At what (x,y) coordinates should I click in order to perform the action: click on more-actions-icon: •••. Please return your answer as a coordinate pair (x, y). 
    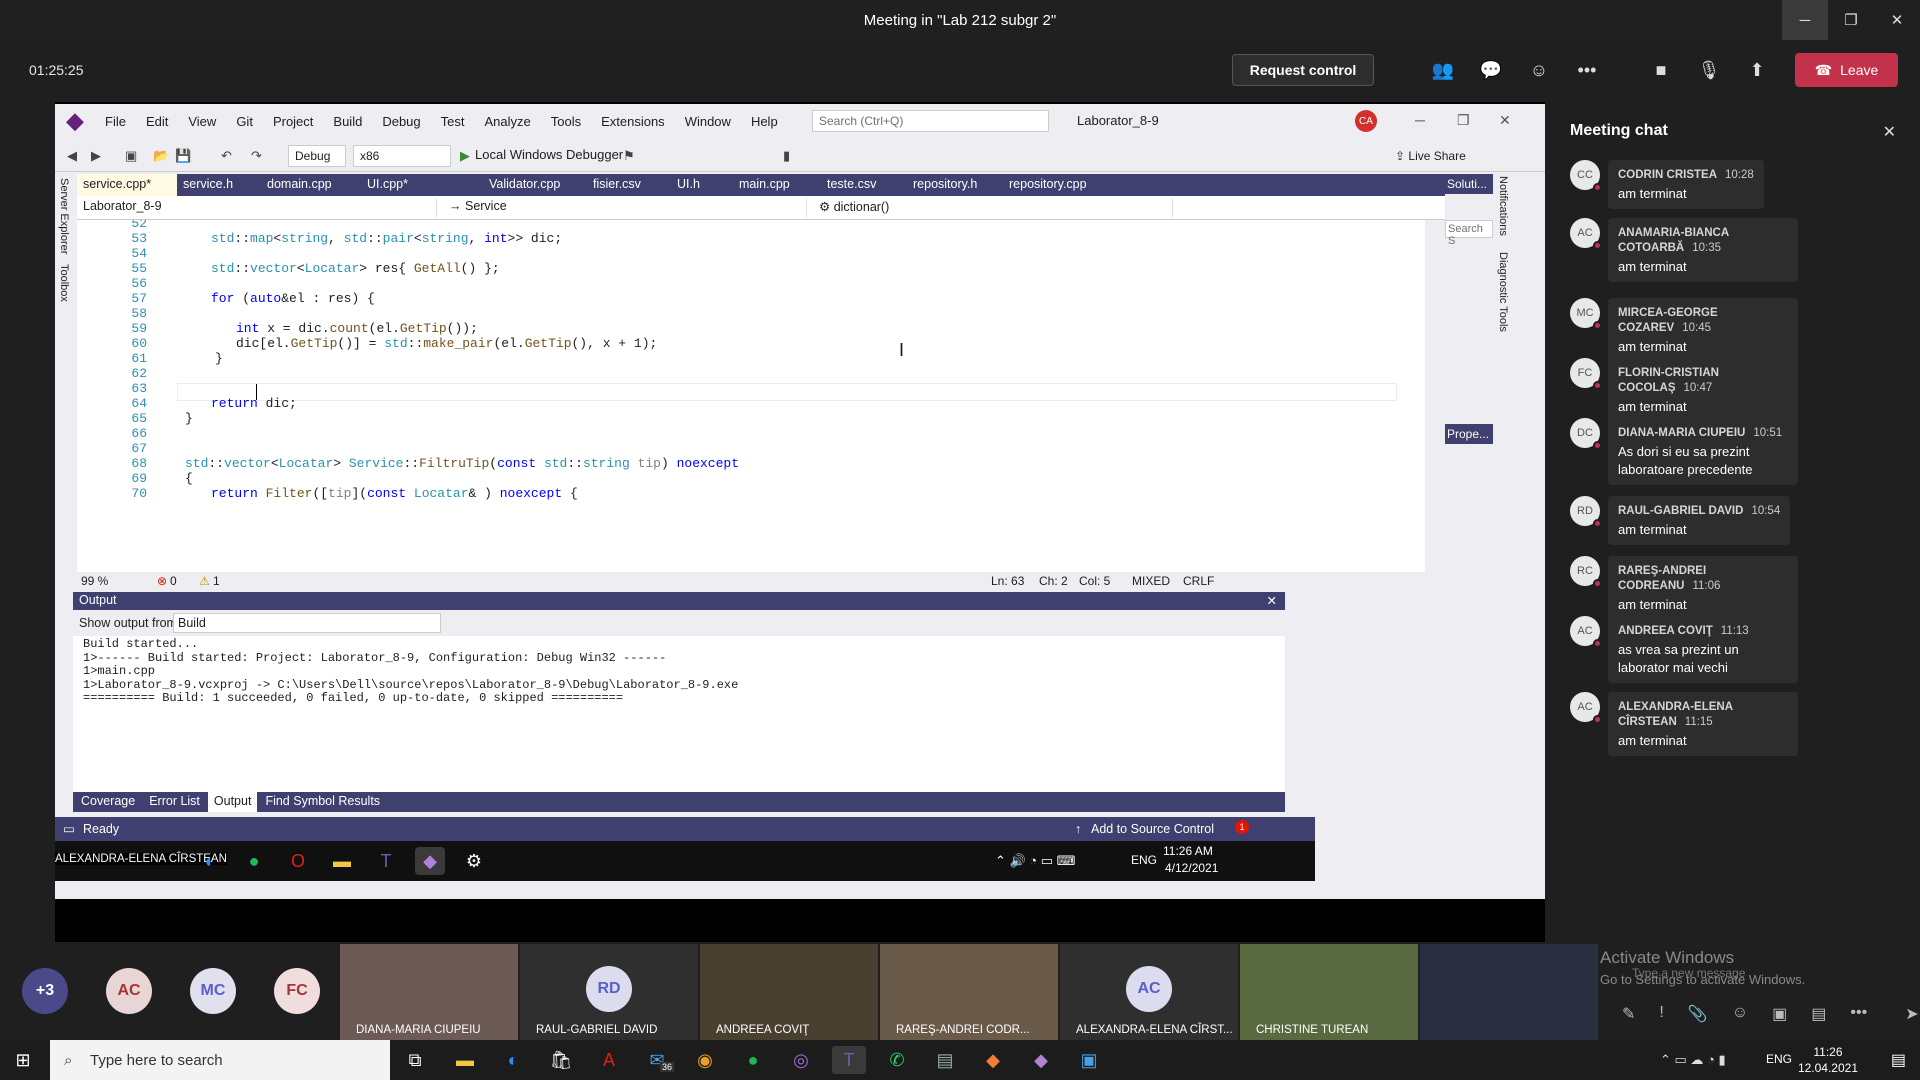
    Looking at the image, I should click on (1587, 70).